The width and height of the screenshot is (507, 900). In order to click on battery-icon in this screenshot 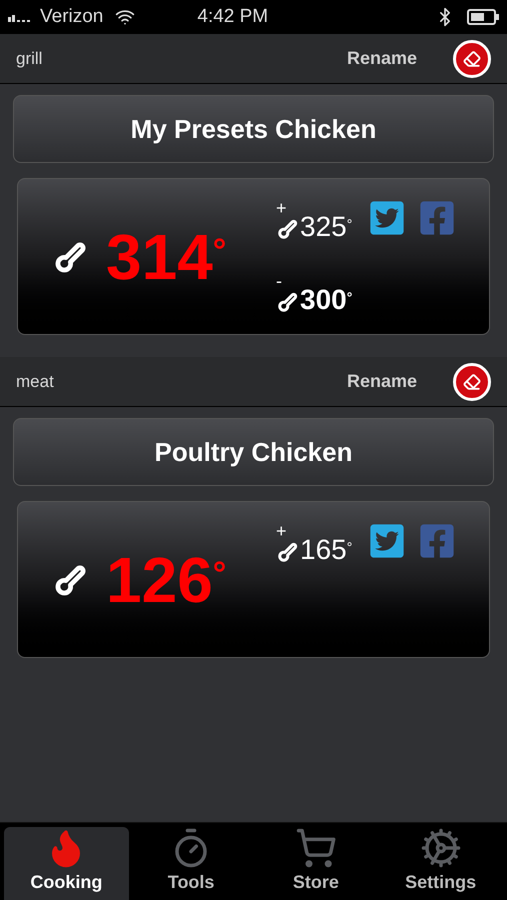, I will do `click(483, 17)`.